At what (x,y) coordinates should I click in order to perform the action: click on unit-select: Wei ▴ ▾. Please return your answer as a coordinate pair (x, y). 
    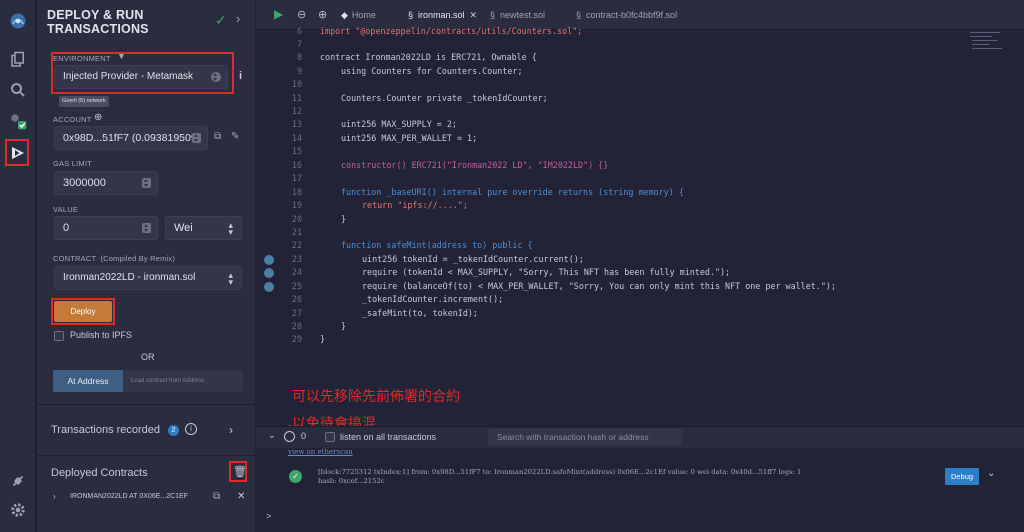
    Looking at the image, I should click on (203, 228).